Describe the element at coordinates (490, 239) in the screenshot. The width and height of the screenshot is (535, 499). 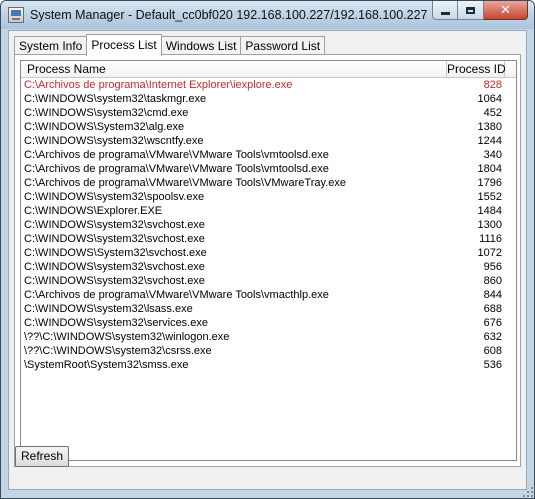
I see `process-id-cell: 1116` at that location.